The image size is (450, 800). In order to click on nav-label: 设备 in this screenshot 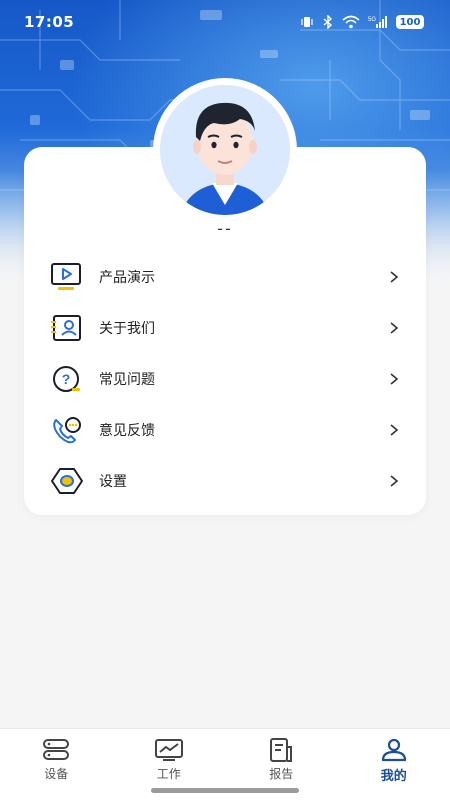, I will do `click(56, 774)`.